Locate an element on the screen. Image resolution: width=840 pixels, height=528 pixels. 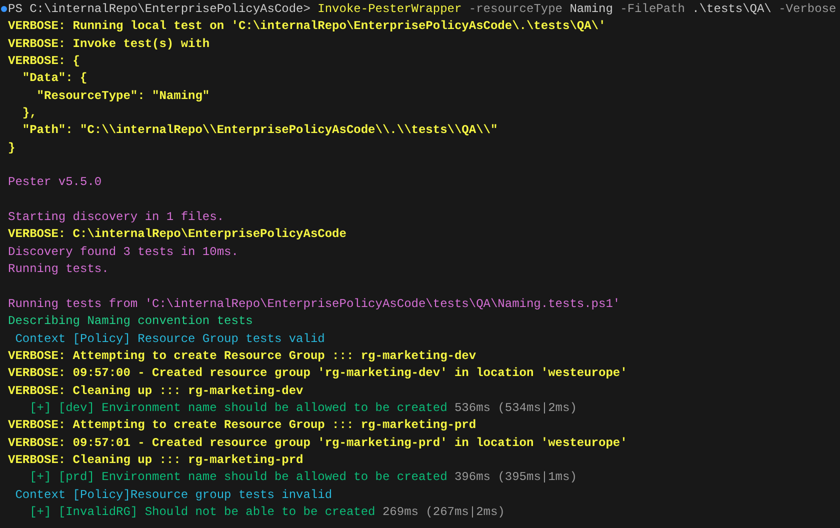
log-text: Starting discovery in 1 files. is located at coordinates (116, 217).